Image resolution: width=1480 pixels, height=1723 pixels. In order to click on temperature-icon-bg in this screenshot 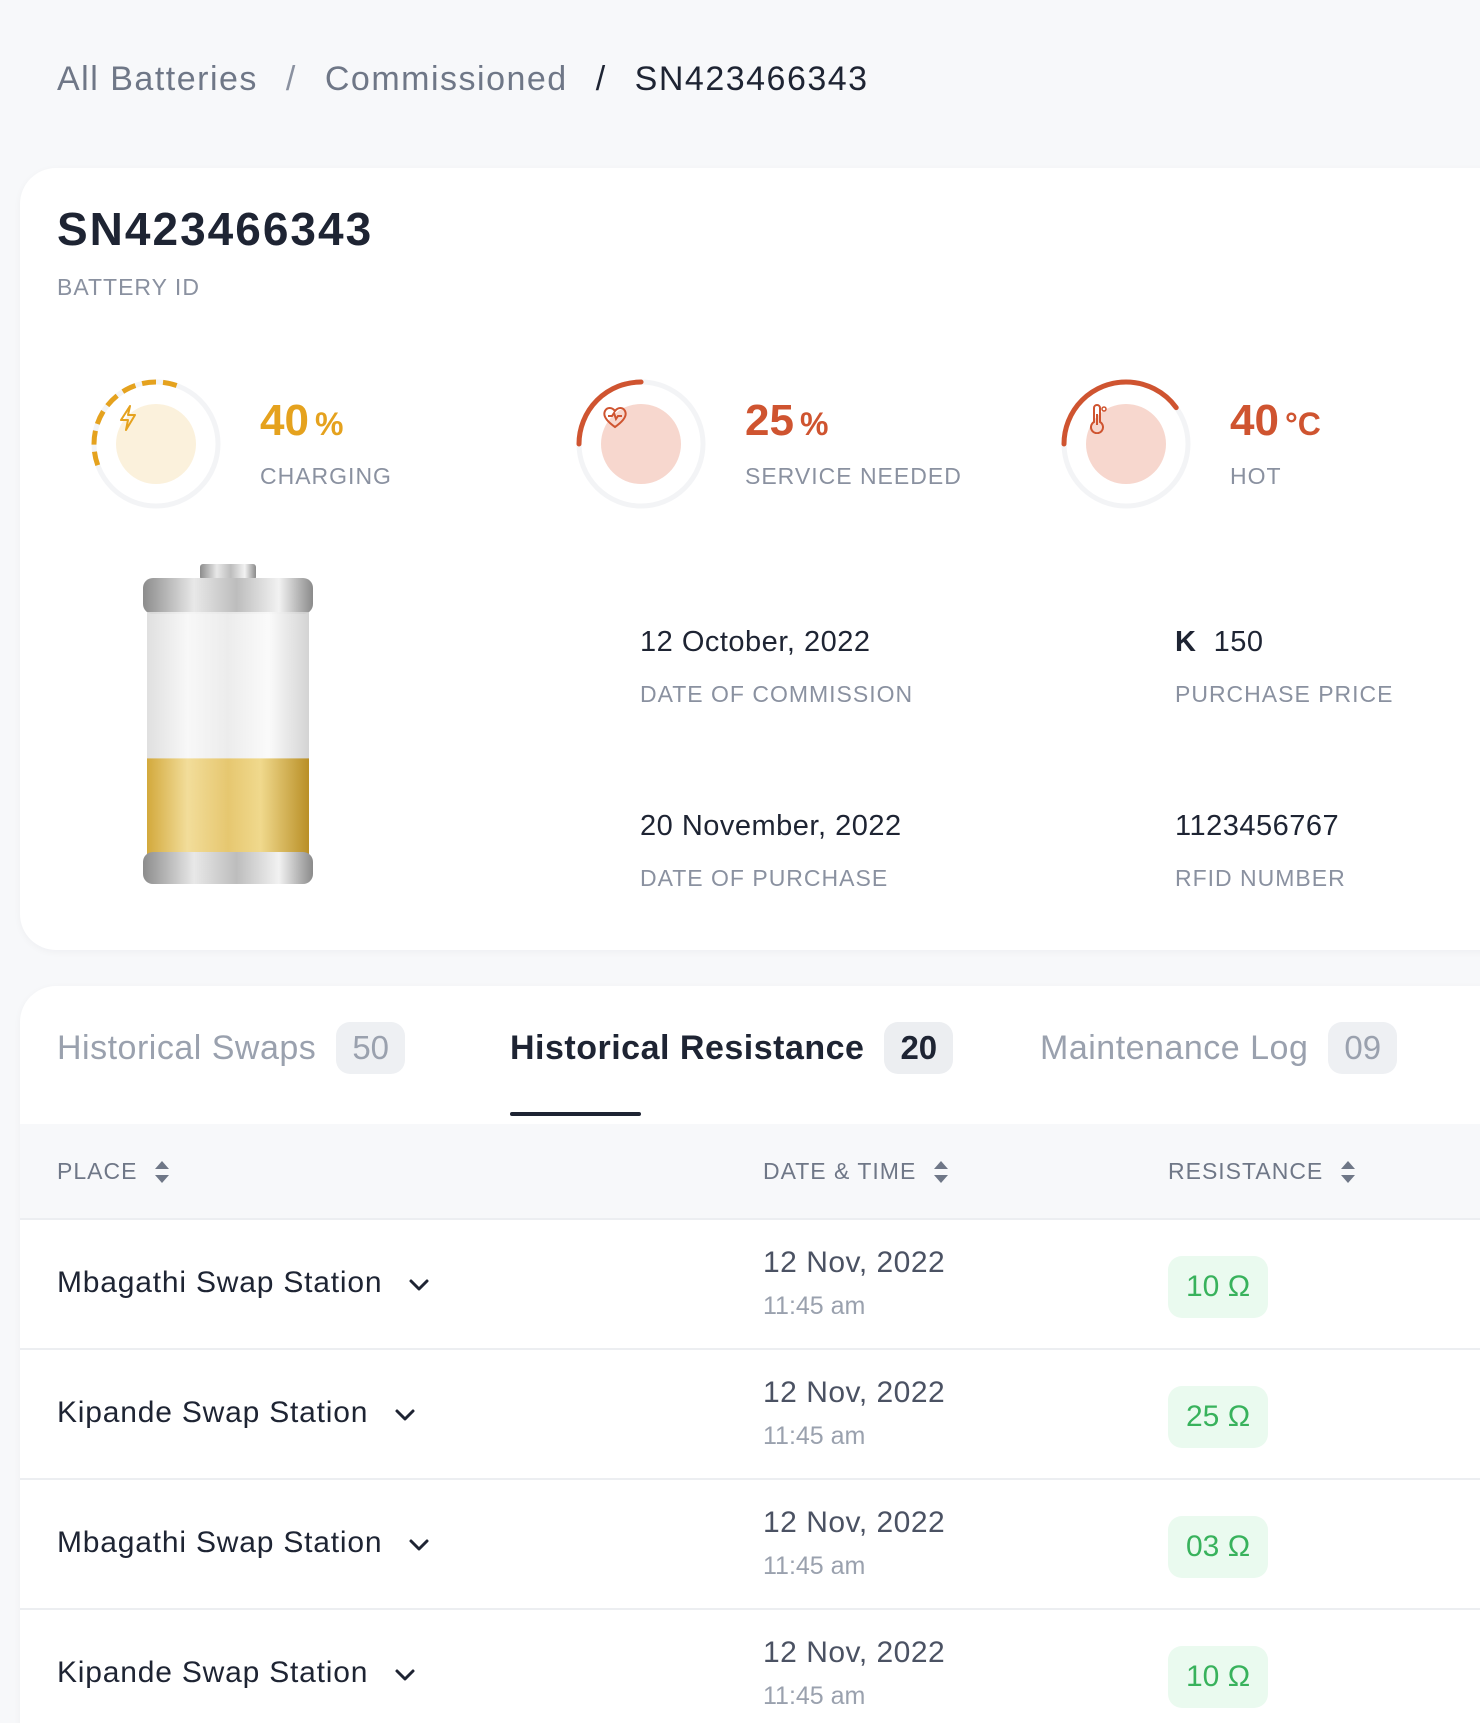, I will do `click(1126, 444)`.